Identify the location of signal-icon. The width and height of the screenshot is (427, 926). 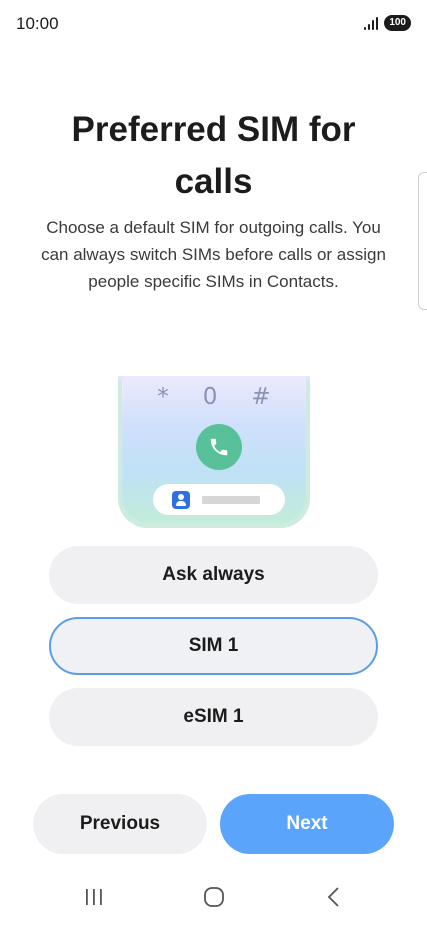
(371, 23).